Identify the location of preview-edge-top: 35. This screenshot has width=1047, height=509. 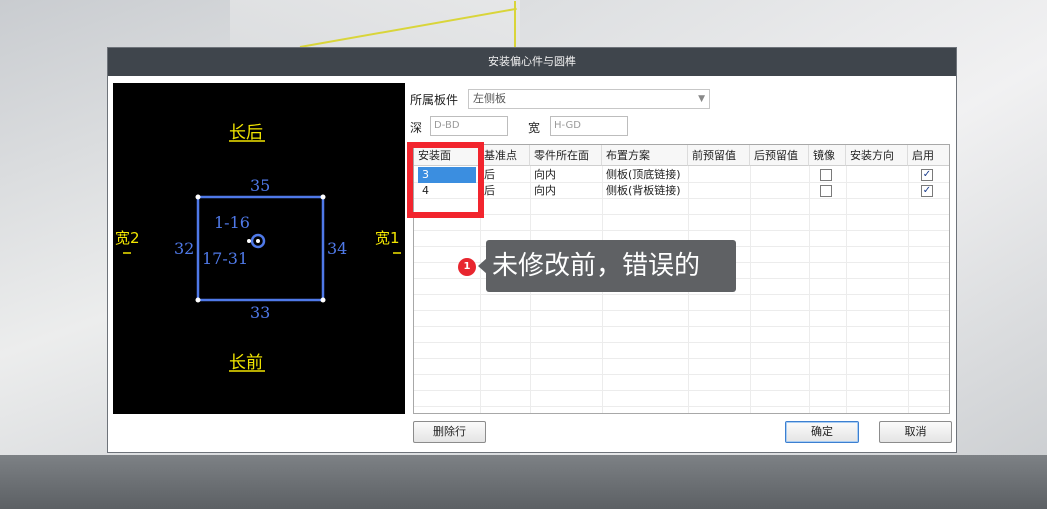
(260, 185).